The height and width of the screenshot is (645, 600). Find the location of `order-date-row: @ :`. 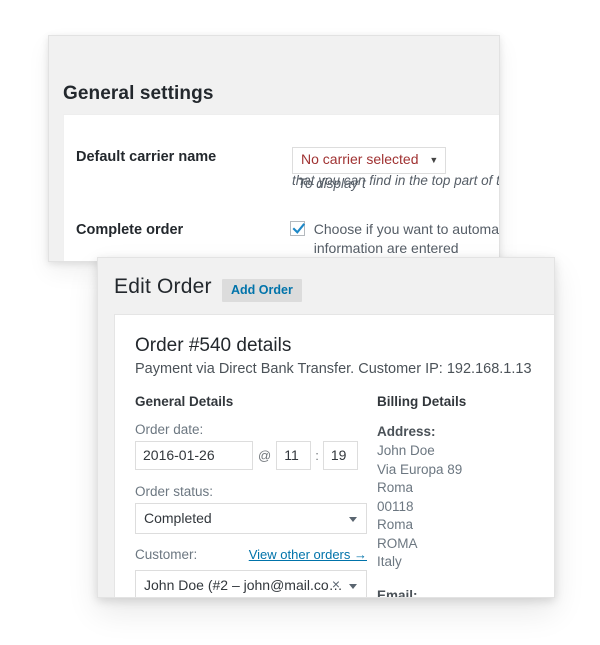

order-date-row: @ : is located at coordinates (256, 455).